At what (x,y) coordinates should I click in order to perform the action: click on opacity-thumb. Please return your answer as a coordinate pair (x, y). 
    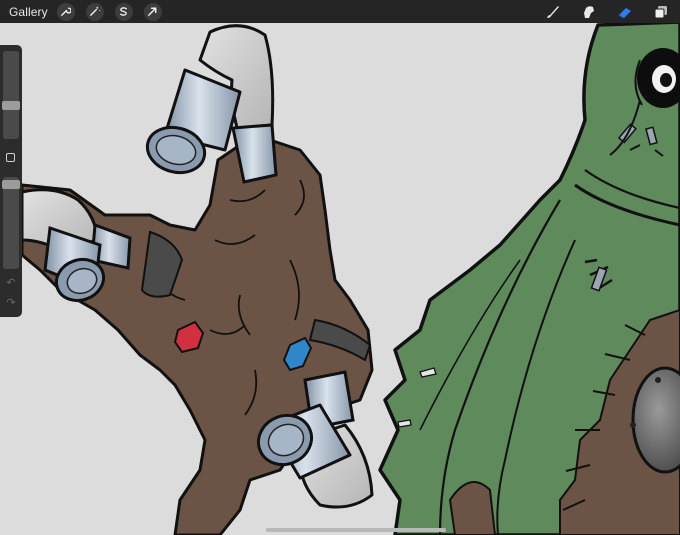
    Looking at the image, I should click on (11, 184).